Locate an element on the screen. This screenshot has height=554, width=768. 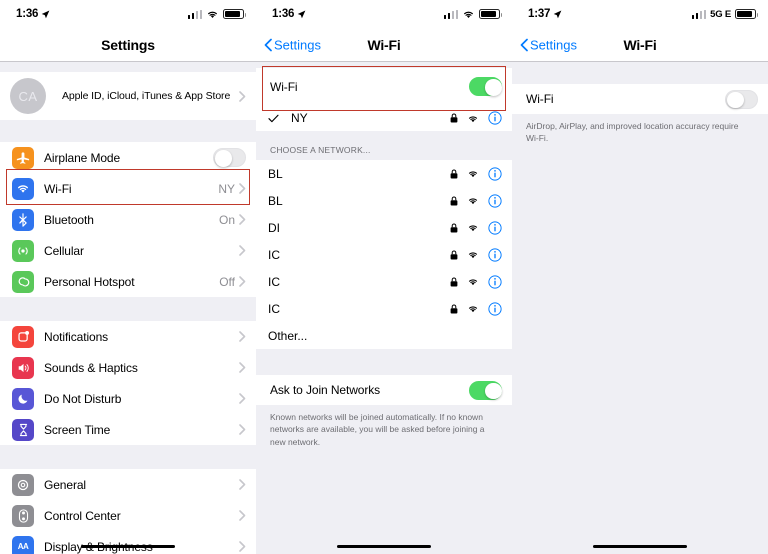
network-status-icons is located at coordinates (476, 118).